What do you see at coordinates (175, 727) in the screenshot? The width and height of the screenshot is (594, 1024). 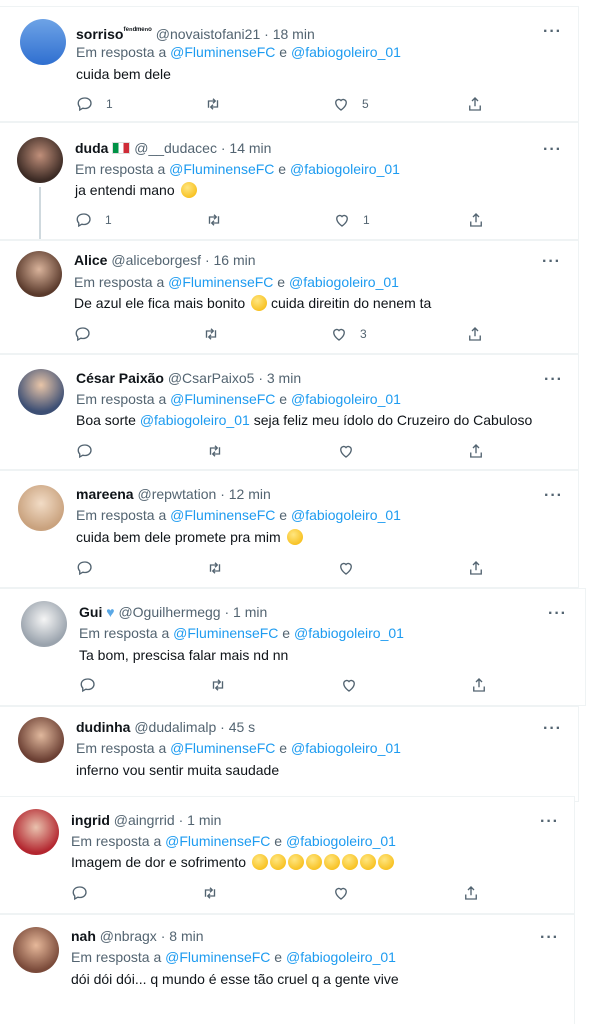 I see `user-handle: @dudalimalp` at bounding box center [175, 727].